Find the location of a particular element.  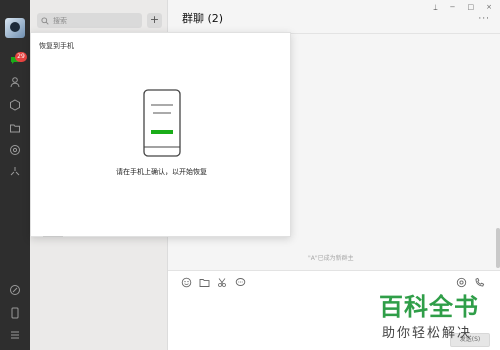

menu-icon is located at coordinates (15, 335).